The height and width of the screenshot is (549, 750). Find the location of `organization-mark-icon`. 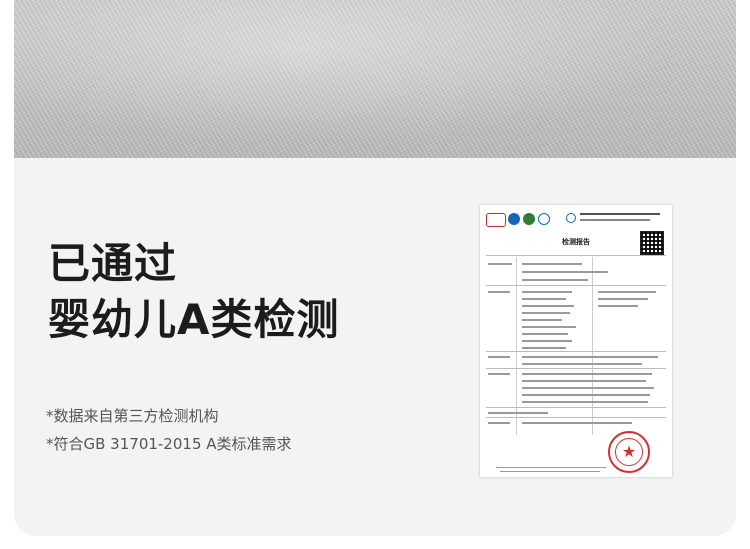

organization-mark-icon is located at coordinates (571, 218).